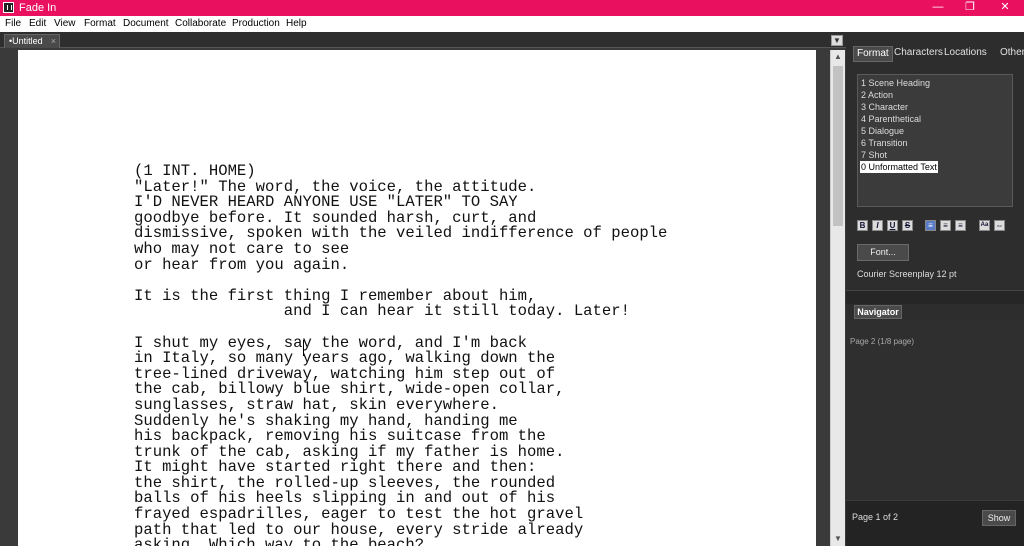 This screenshot has width=1024, height=546. I want to click on navigator-page-info: Page 2 (1/8 page), so click(882, 341).